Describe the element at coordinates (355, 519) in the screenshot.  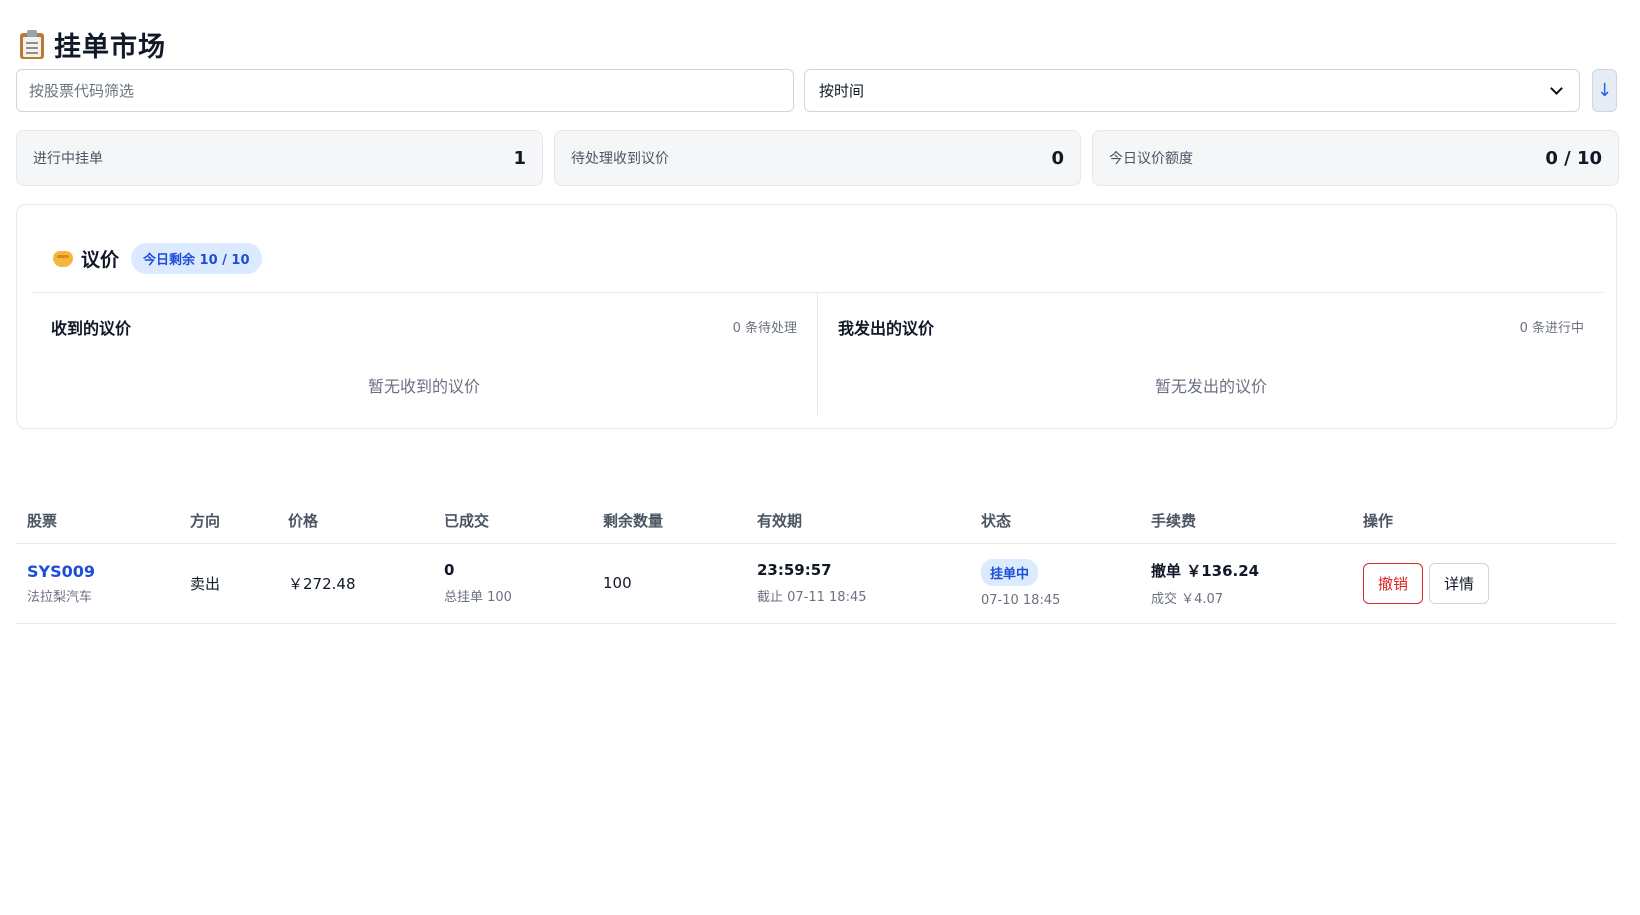
I see `column-header: 价格` at that location.